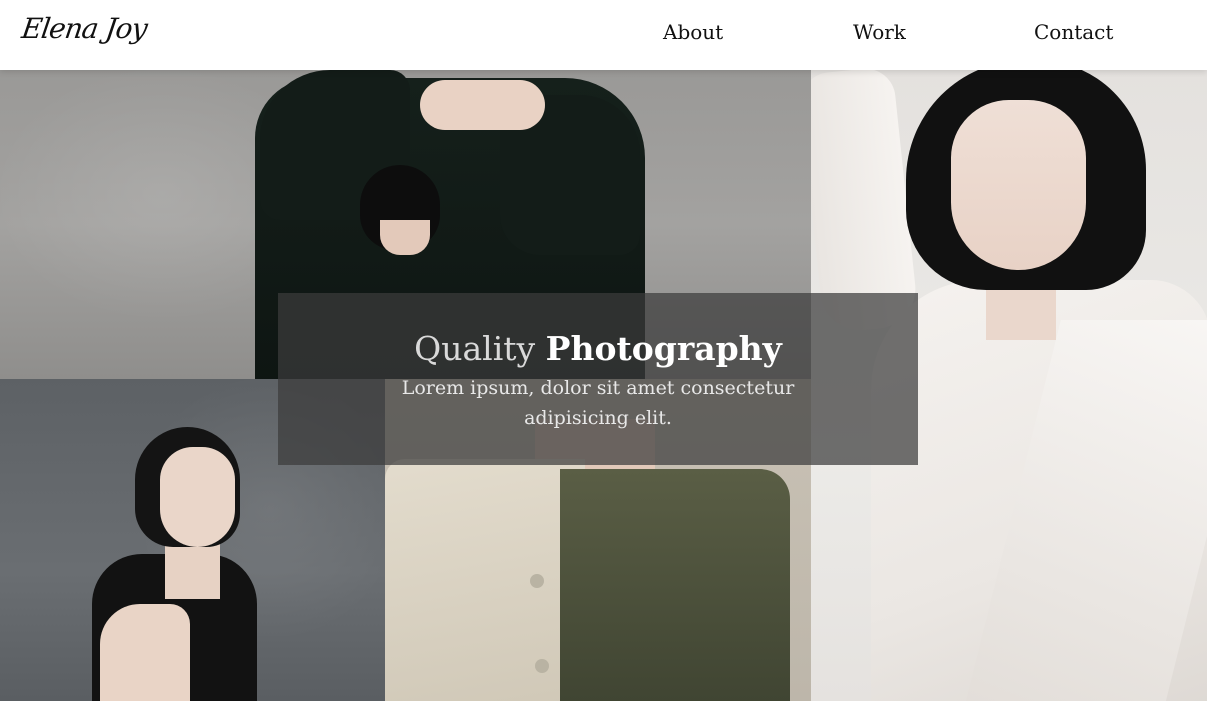  I want to click on nav-link-contact: Contact, so click(1073, 32).